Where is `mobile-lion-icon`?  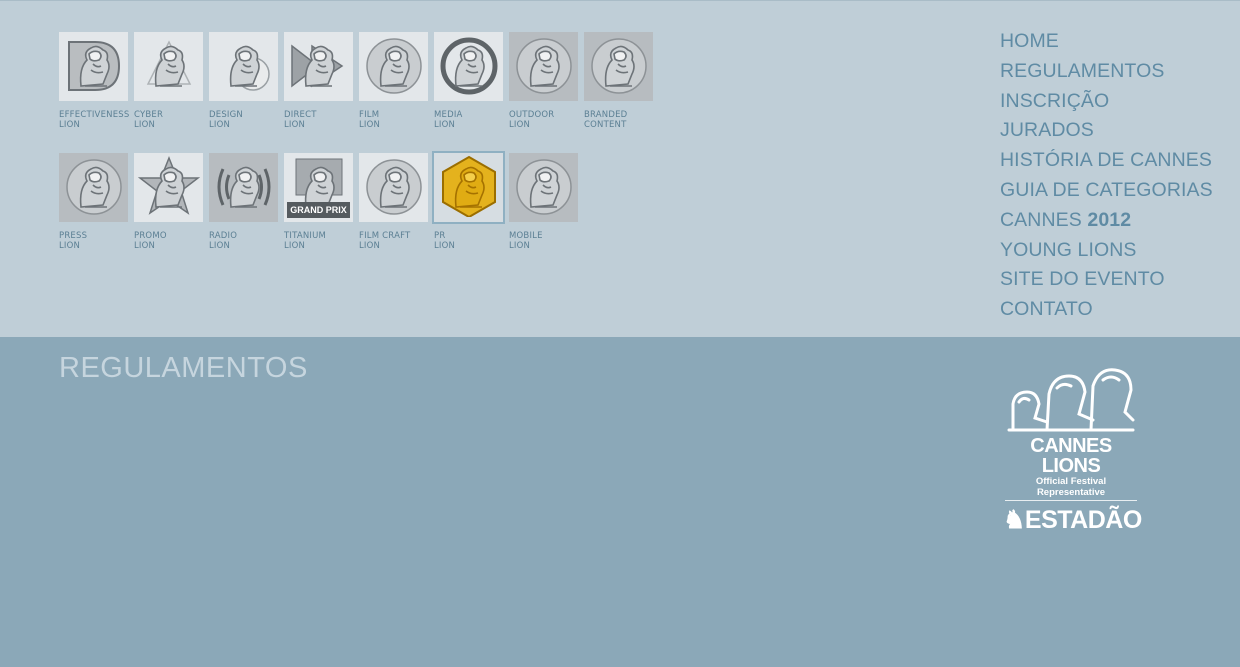 mobile-lion-icon is located at coordinates (544, 188).